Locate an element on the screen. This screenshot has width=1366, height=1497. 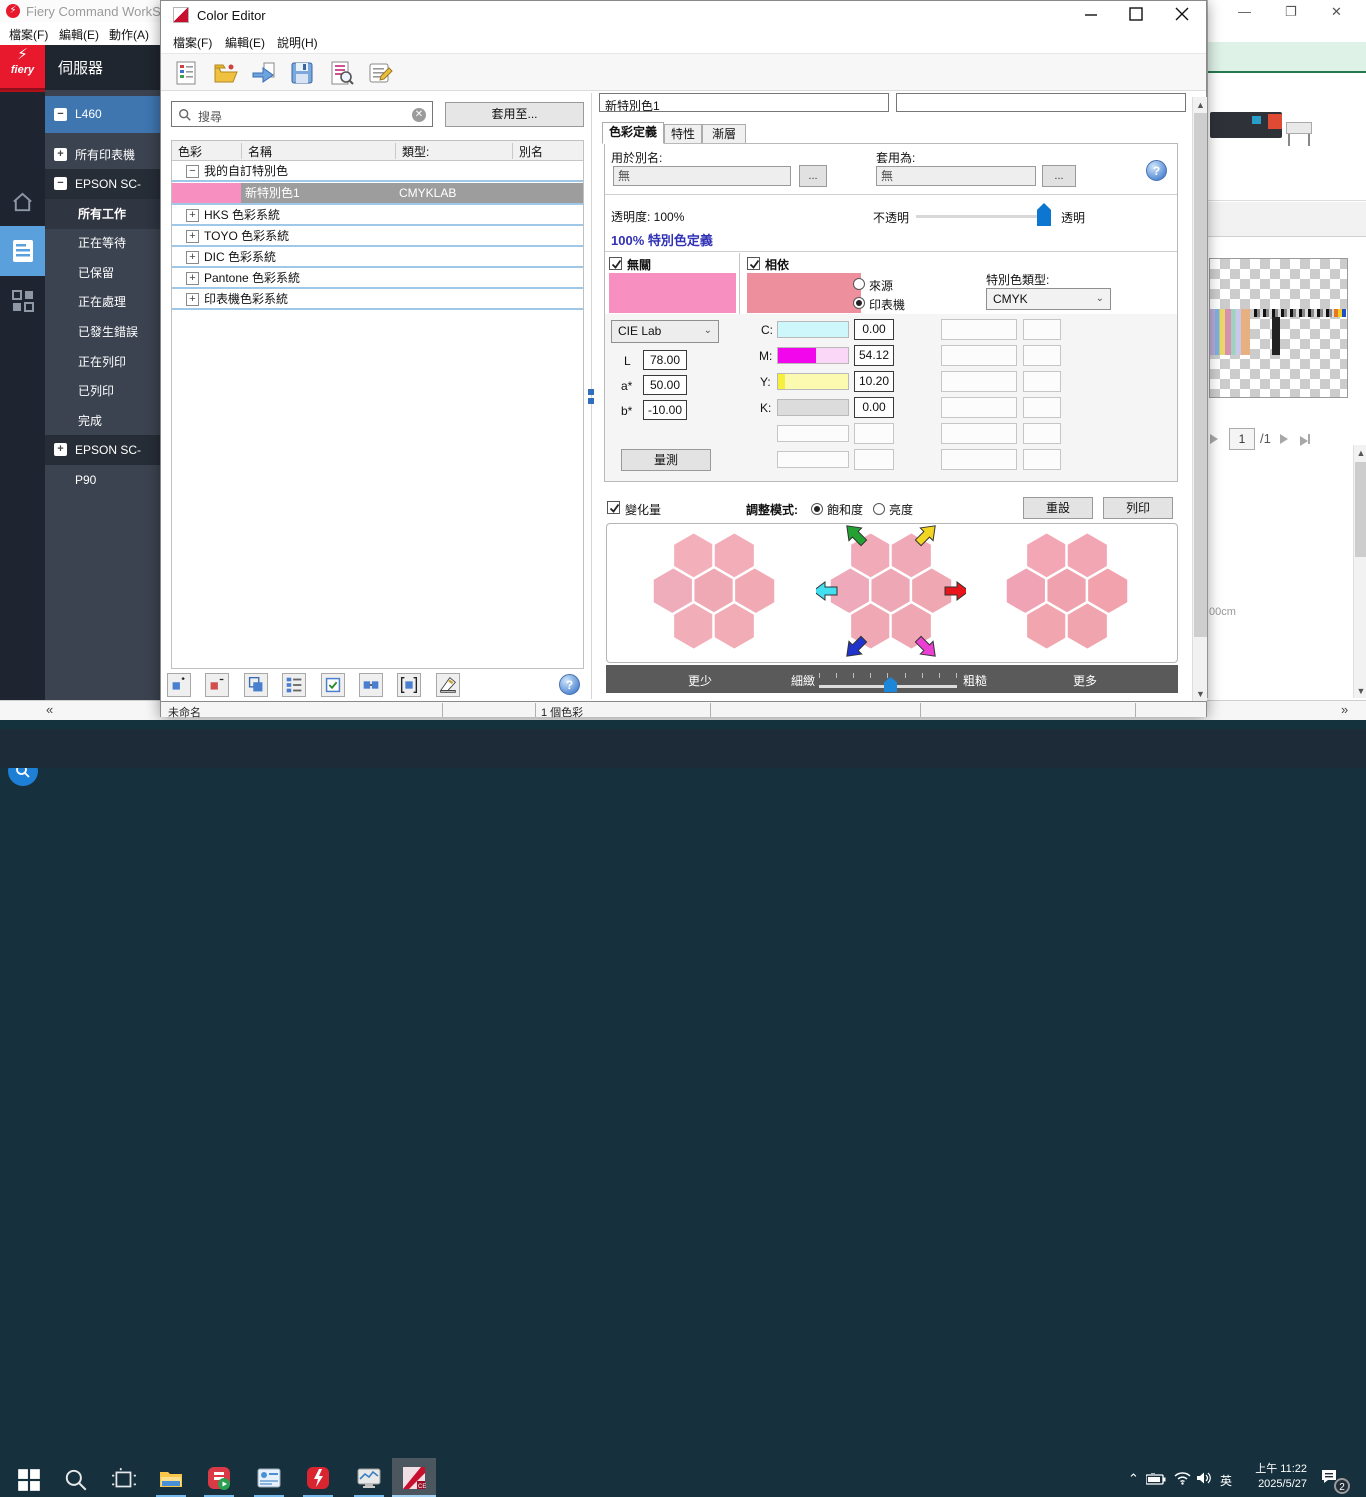
variation-cluster-less is located at coordinates (714, 593).